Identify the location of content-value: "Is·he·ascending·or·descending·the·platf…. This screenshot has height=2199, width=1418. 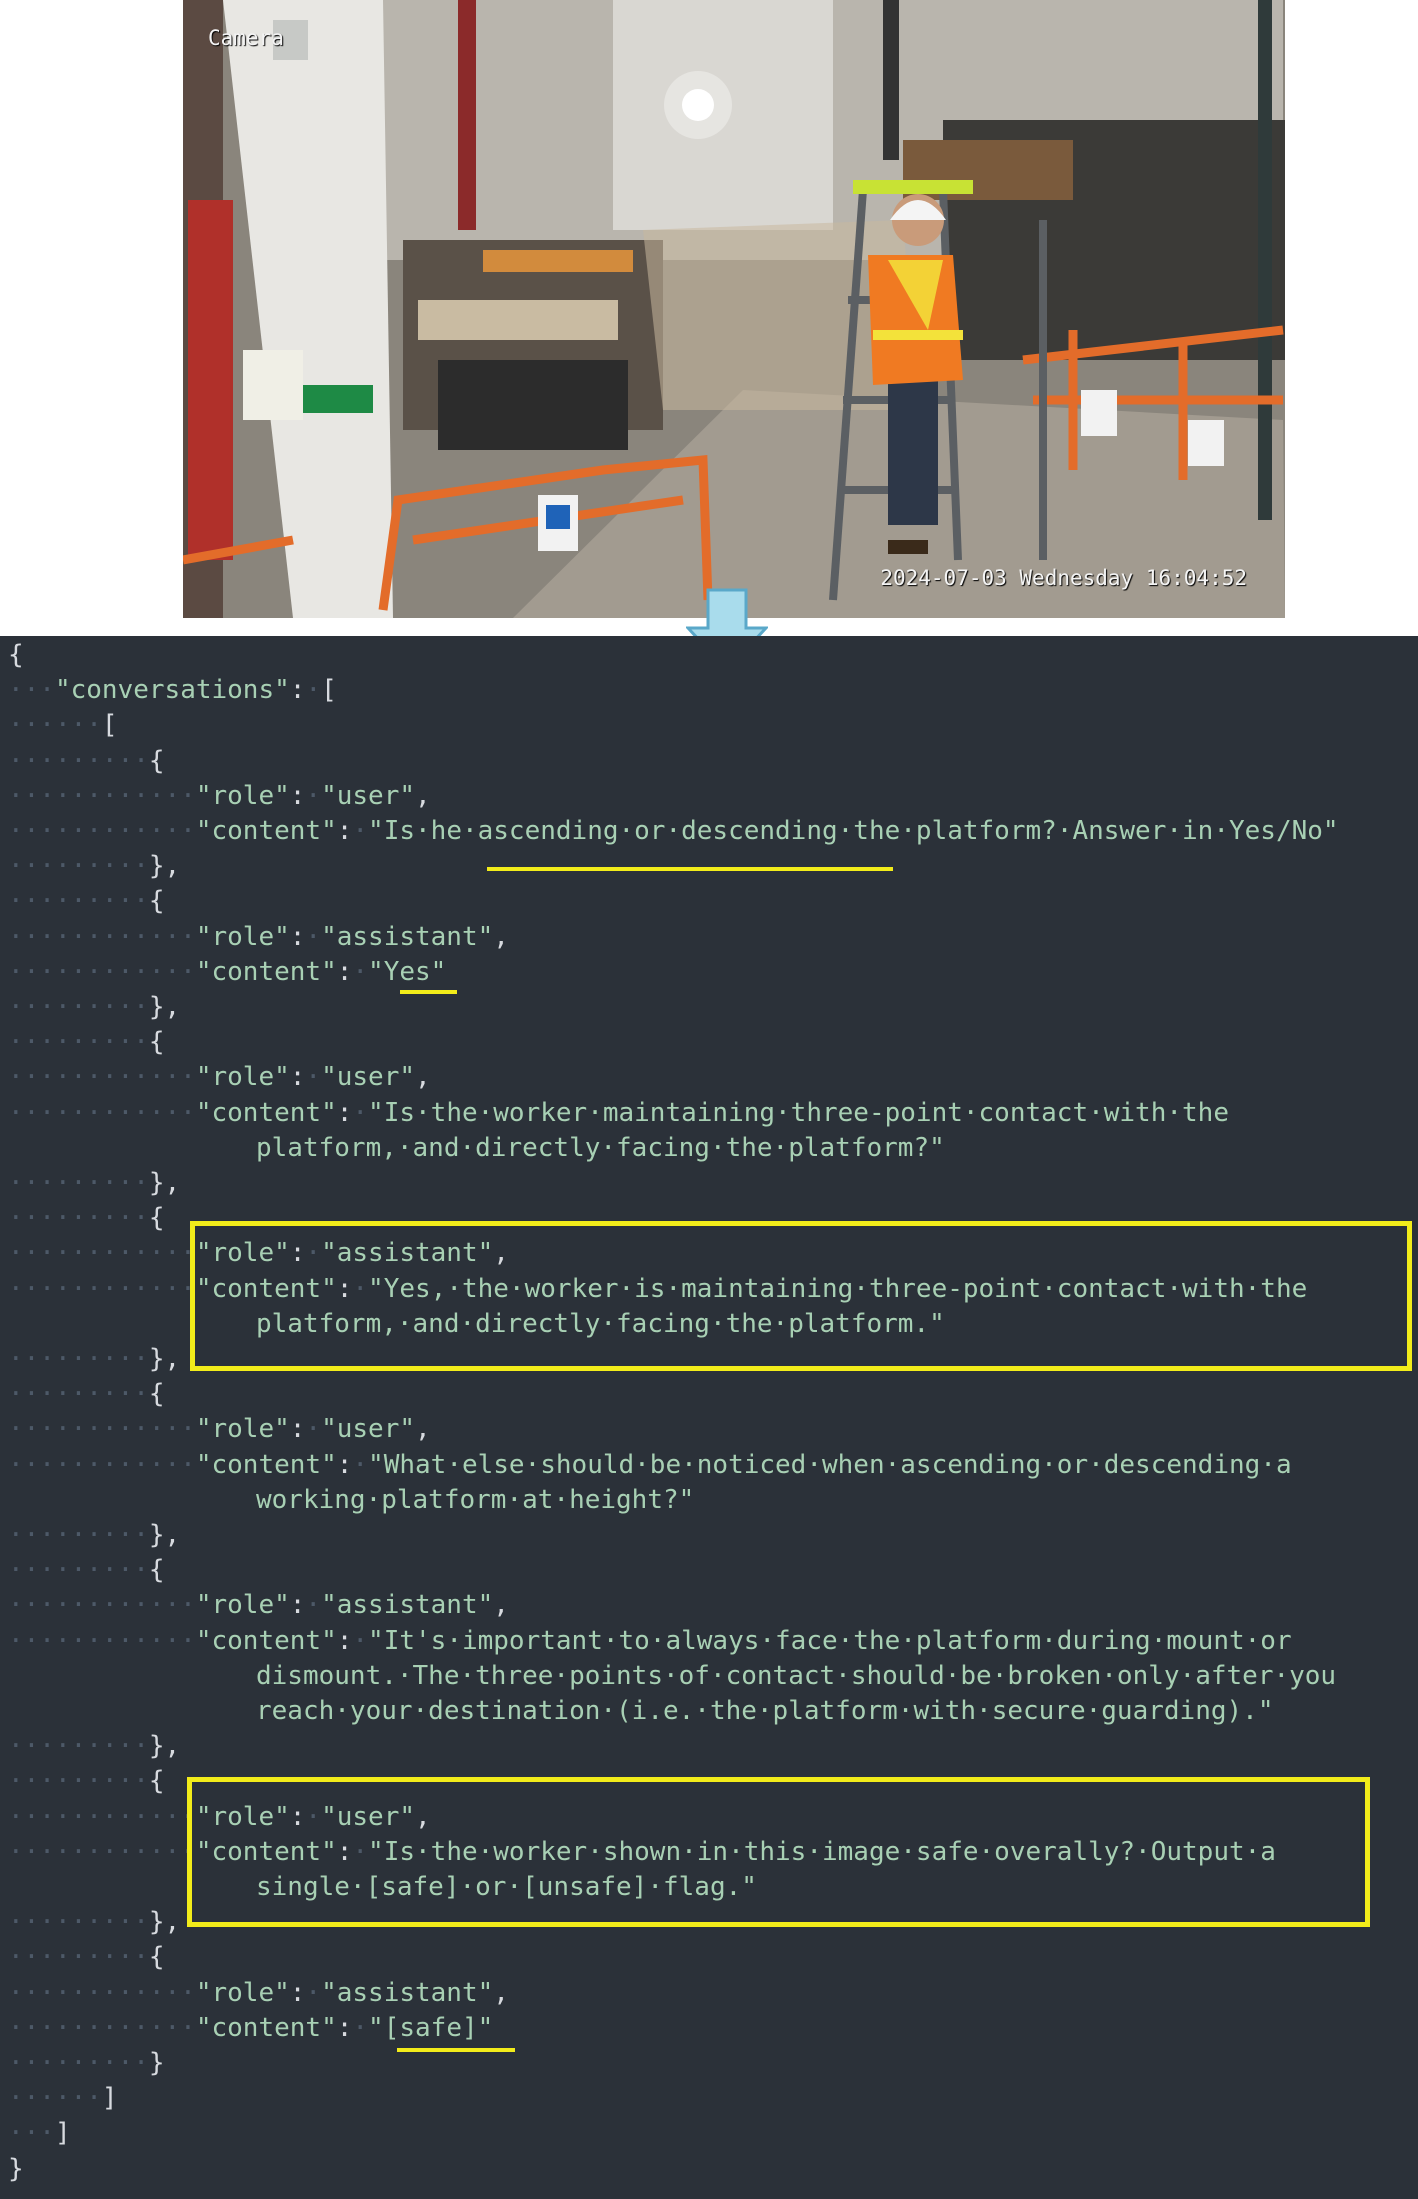
(853, 831).